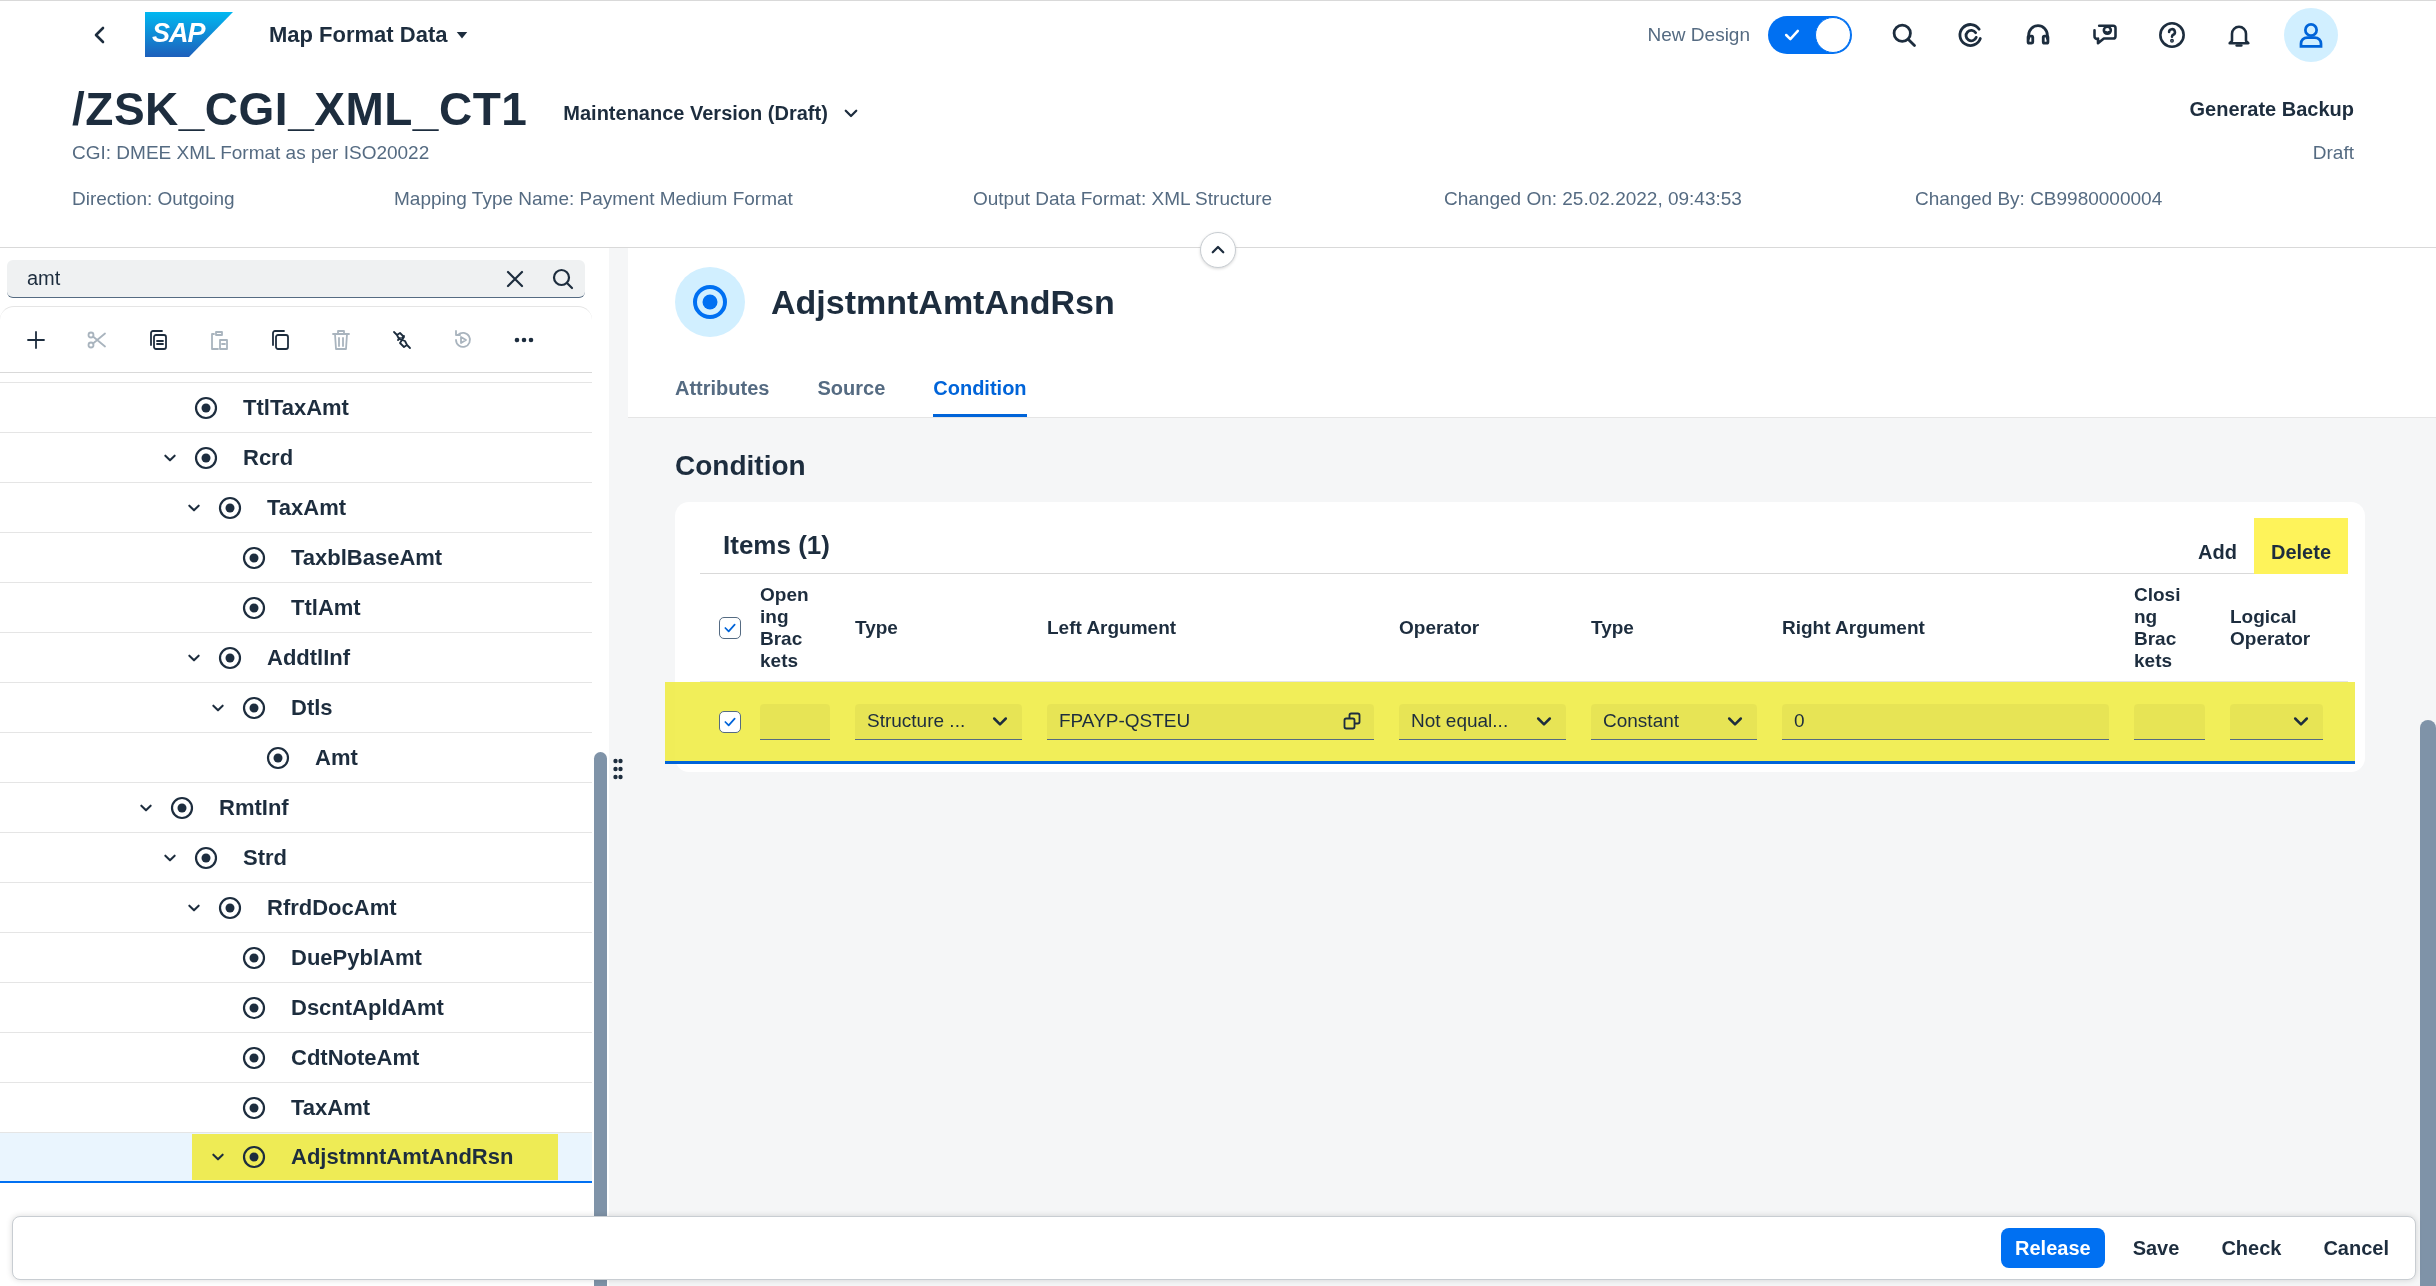 The height and width of the screenshot is (1286, 2436). What do you see at coordinates (785, 627) in the screenshot?
I see `column-header: Opening Brackets` at bounding box center [785, 627].